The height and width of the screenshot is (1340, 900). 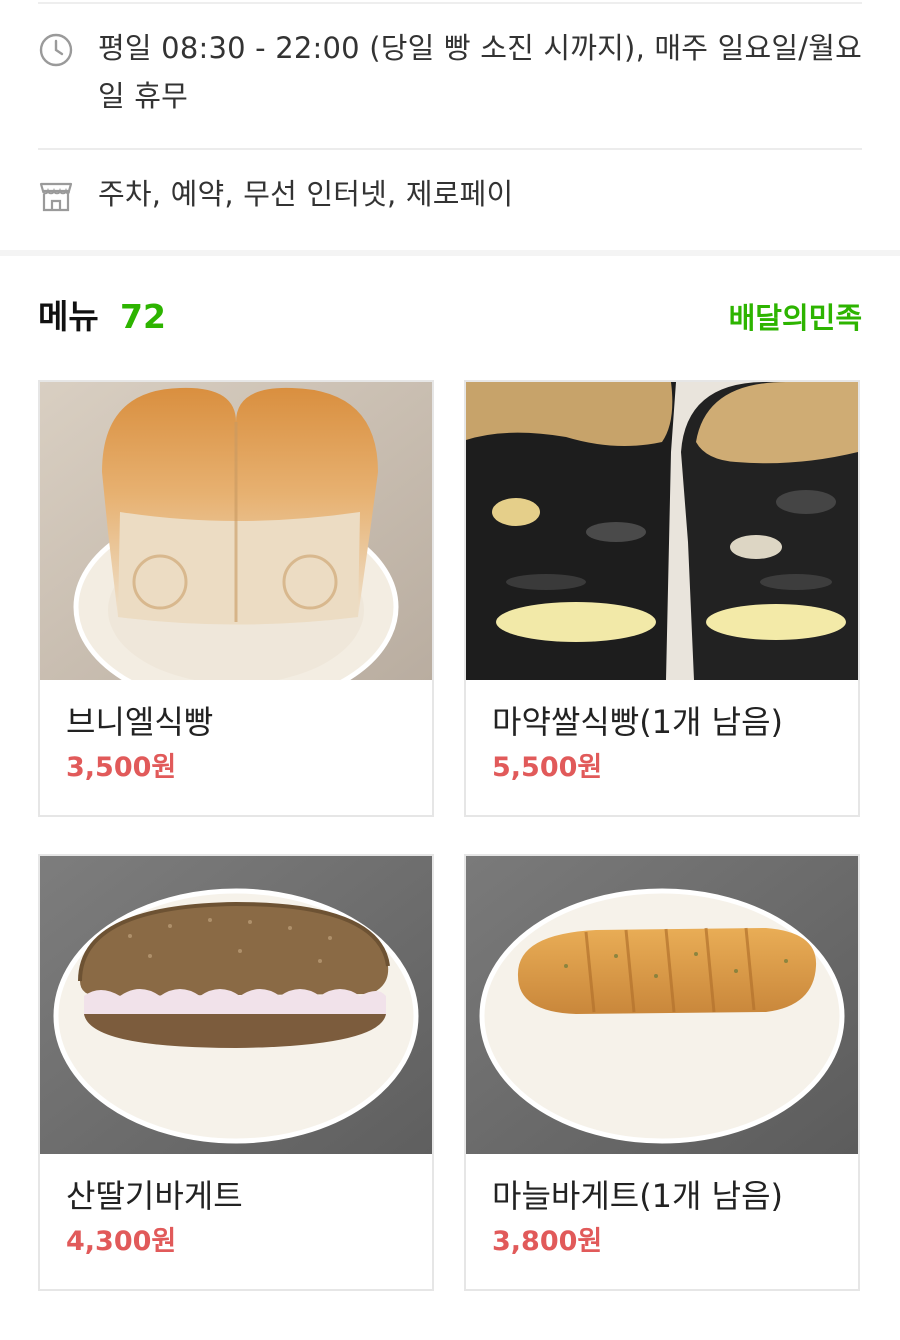 I want to click on menu-item-price: 4,300원, so click(x=121, y=1241).